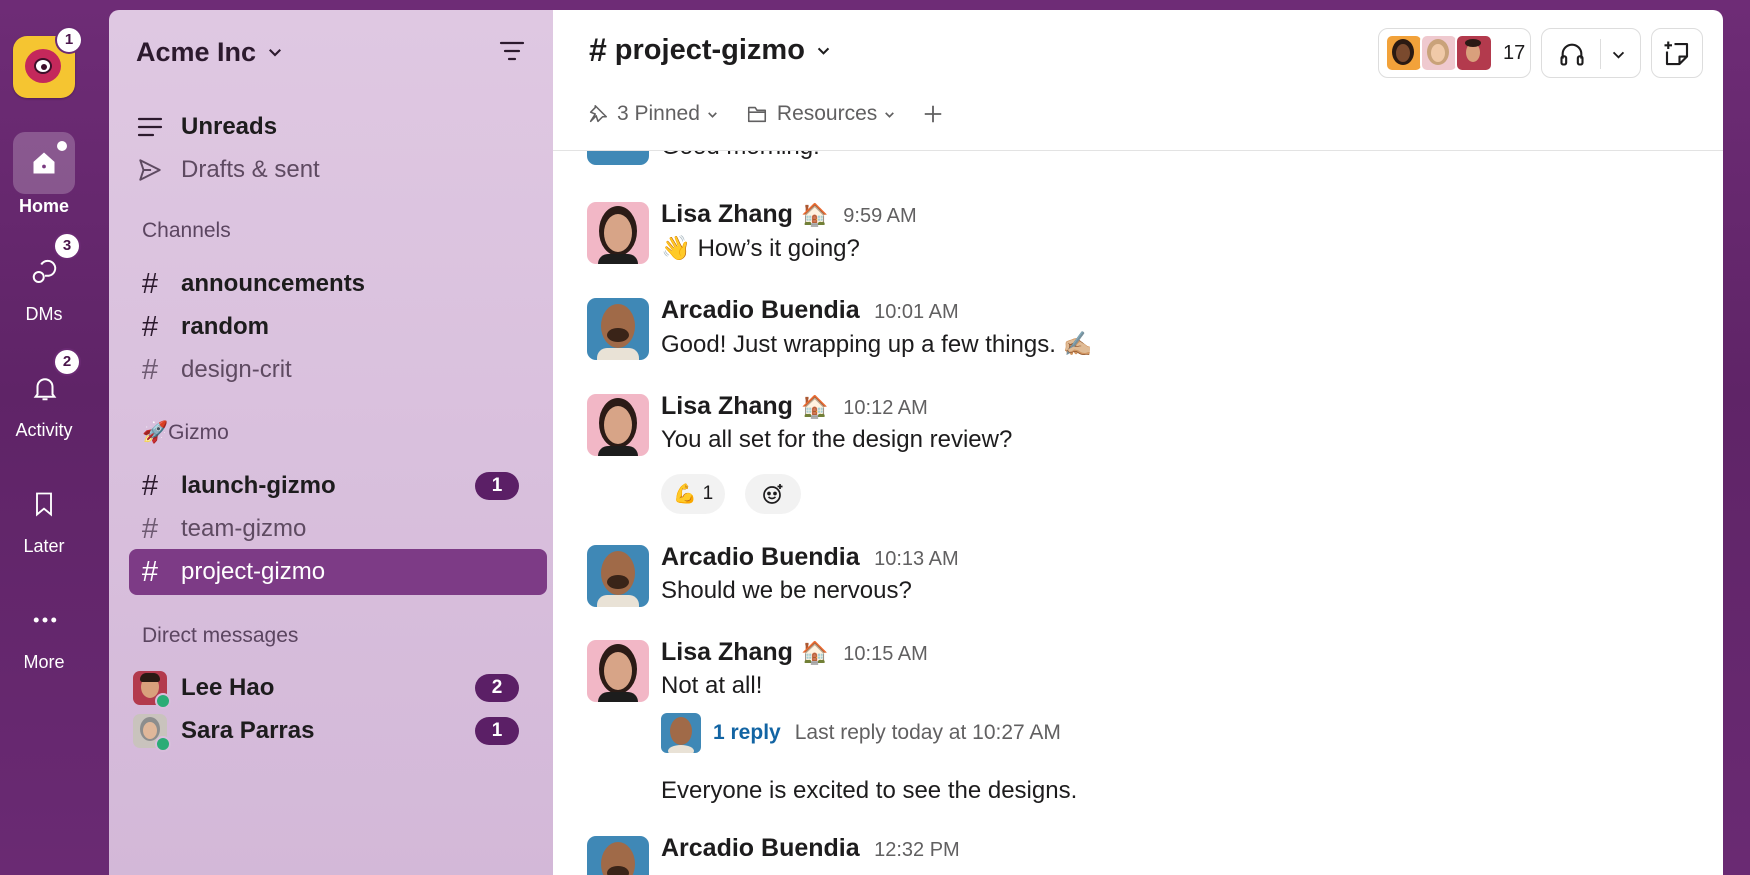  I want to click on bookmark-icon, so click(44, 504).